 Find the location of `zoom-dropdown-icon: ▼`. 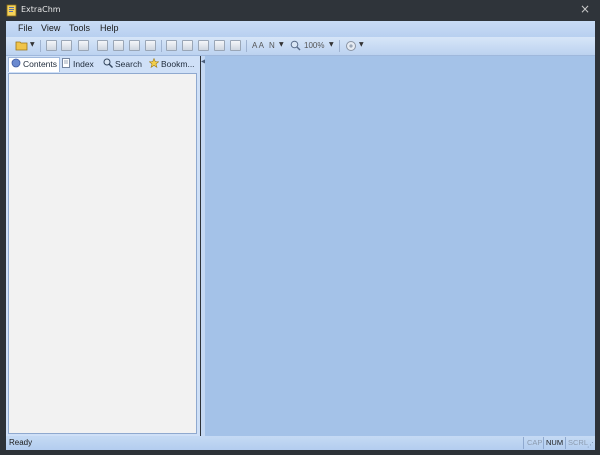

zoom-dropdown-icon: ▼ is located at coordinates (331, 44).